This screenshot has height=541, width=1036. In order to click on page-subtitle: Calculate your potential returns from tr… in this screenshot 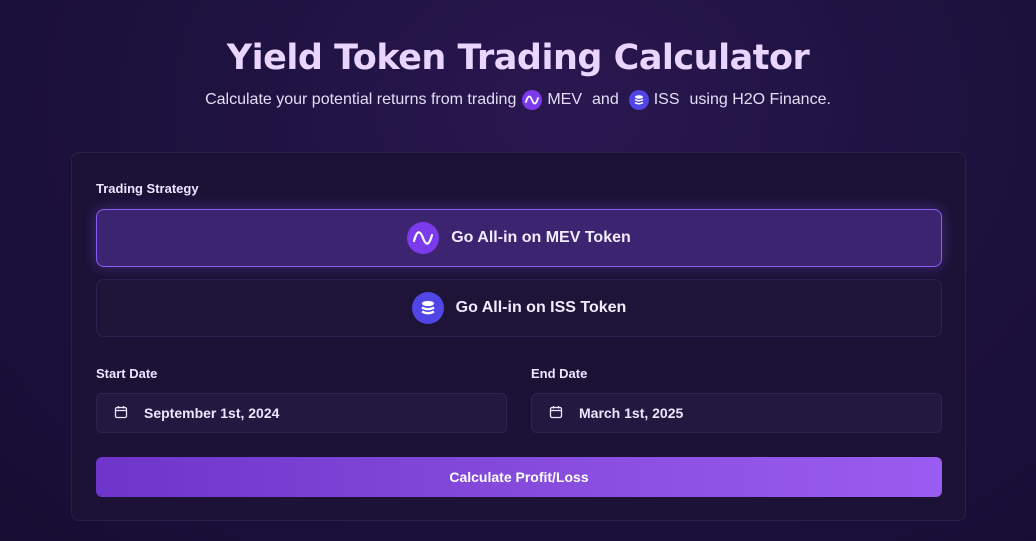, I will do `click(518, 100)`.